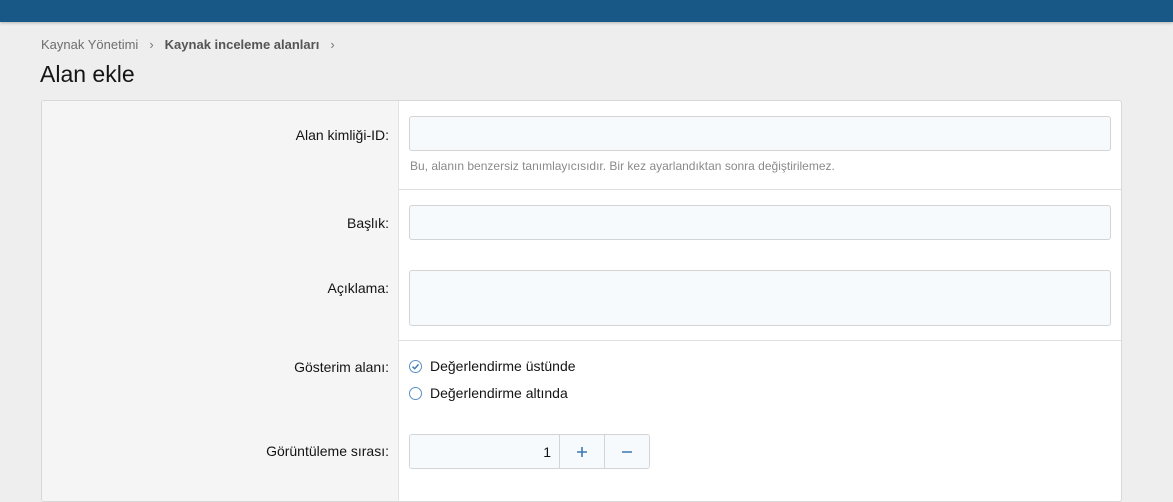 The height and width of the screenshot is (502, 1173). Describe the element at coordinates (87, 74) in the screenshot. I see `page-title: Alan ekle` at that location.